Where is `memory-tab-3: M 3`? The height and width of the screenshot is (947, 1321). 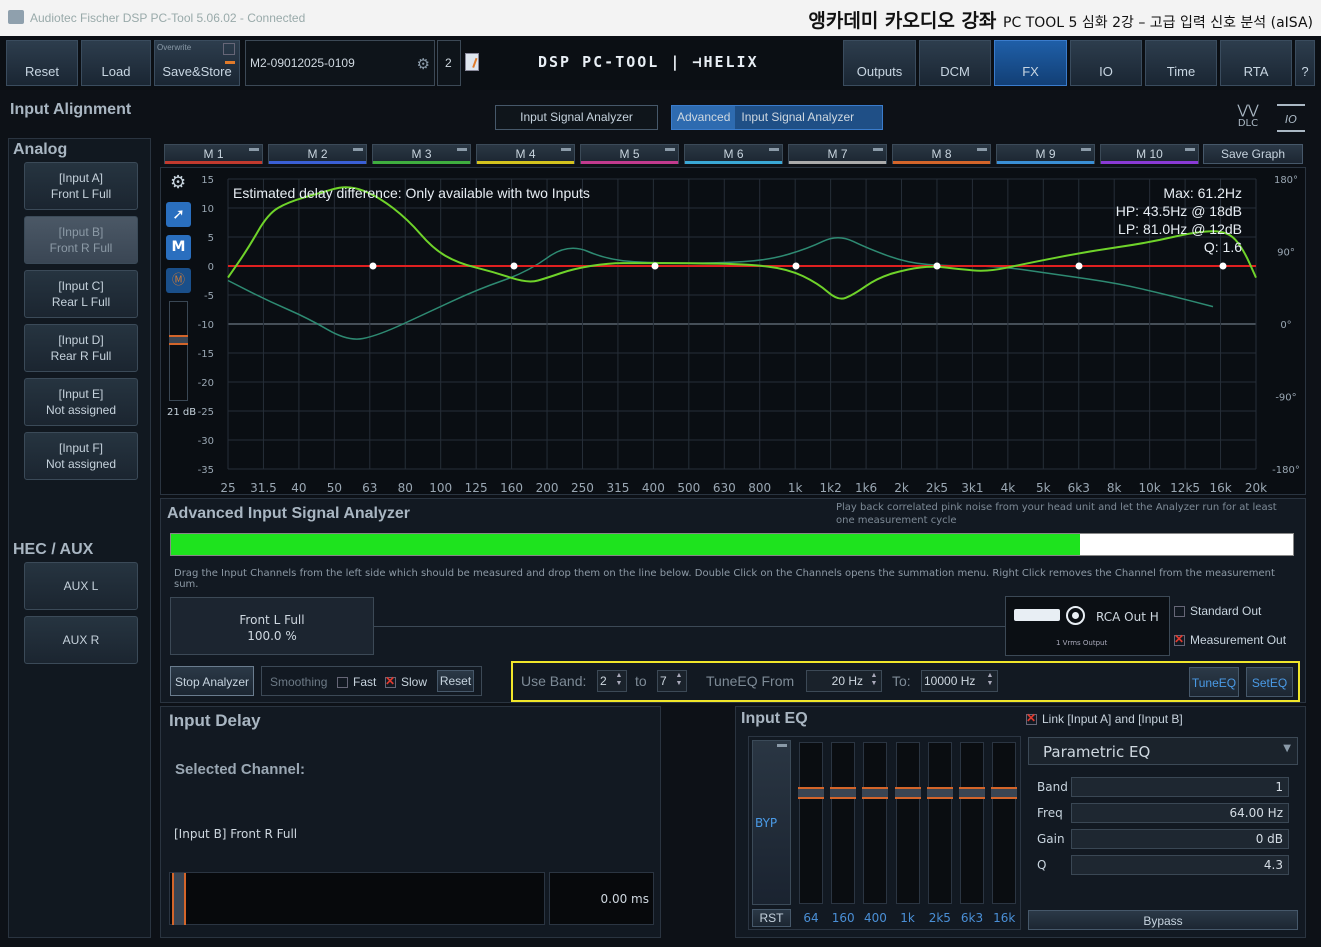 memory-tab-3: M 3 is located at coordinates (421, 154).